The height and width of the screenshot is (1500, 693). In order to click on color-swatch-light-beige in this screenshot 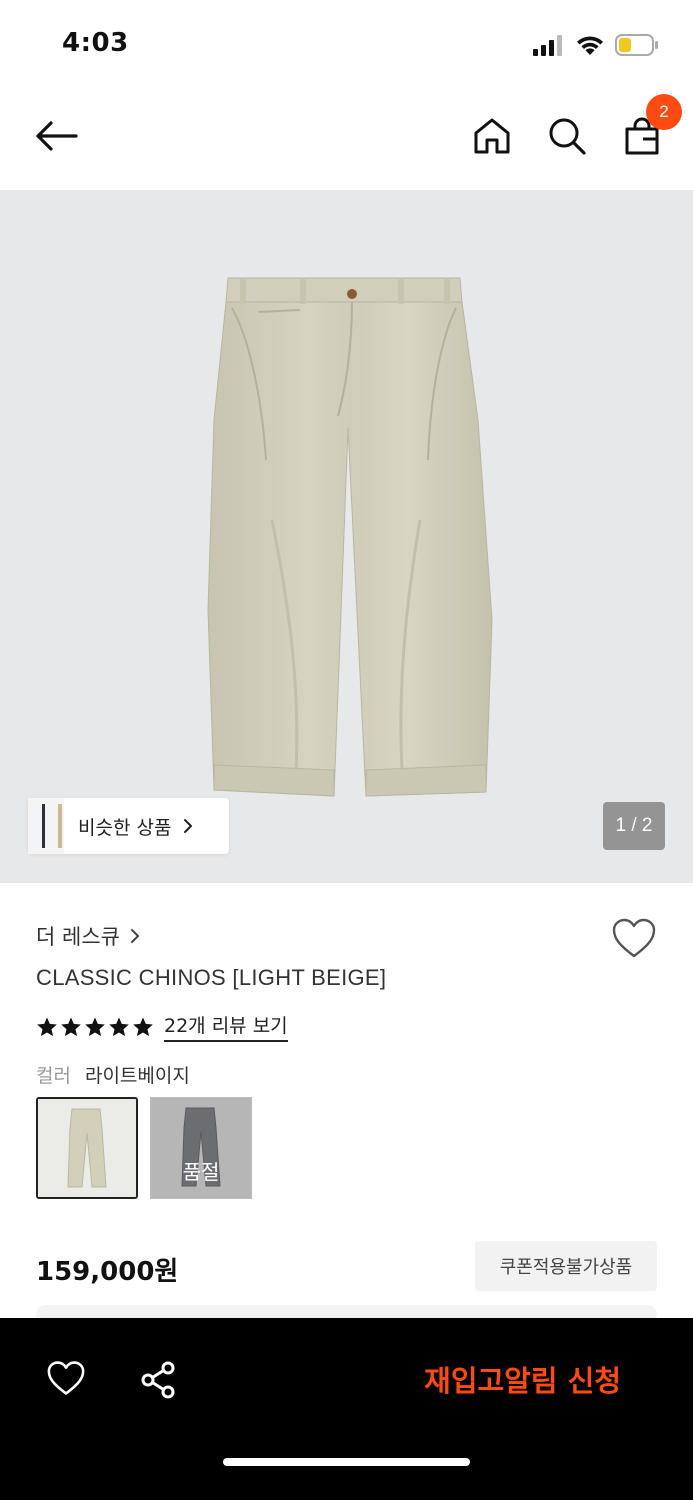, I will do `click(87, 1148)`.